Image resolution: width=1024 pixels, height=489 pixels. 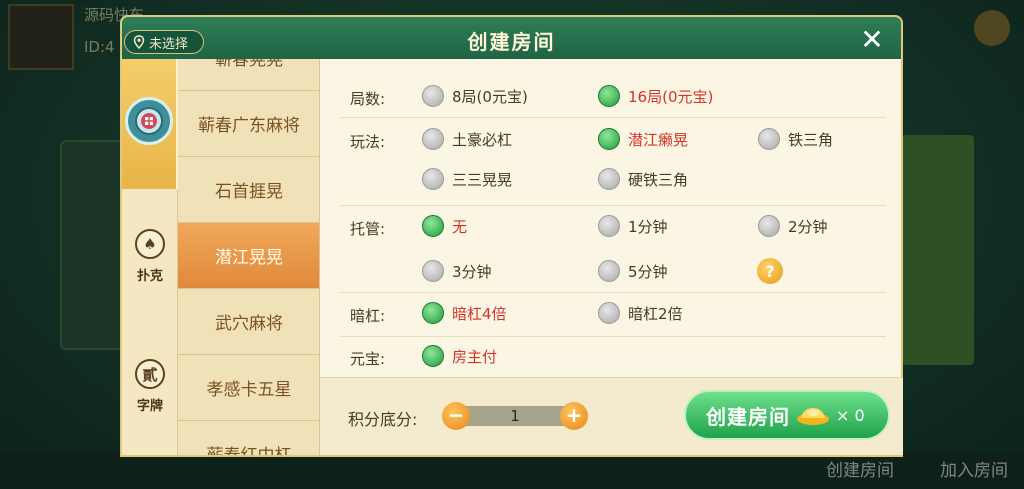 I want to click on gold-ingot-icon, so click(x=813, y=416).